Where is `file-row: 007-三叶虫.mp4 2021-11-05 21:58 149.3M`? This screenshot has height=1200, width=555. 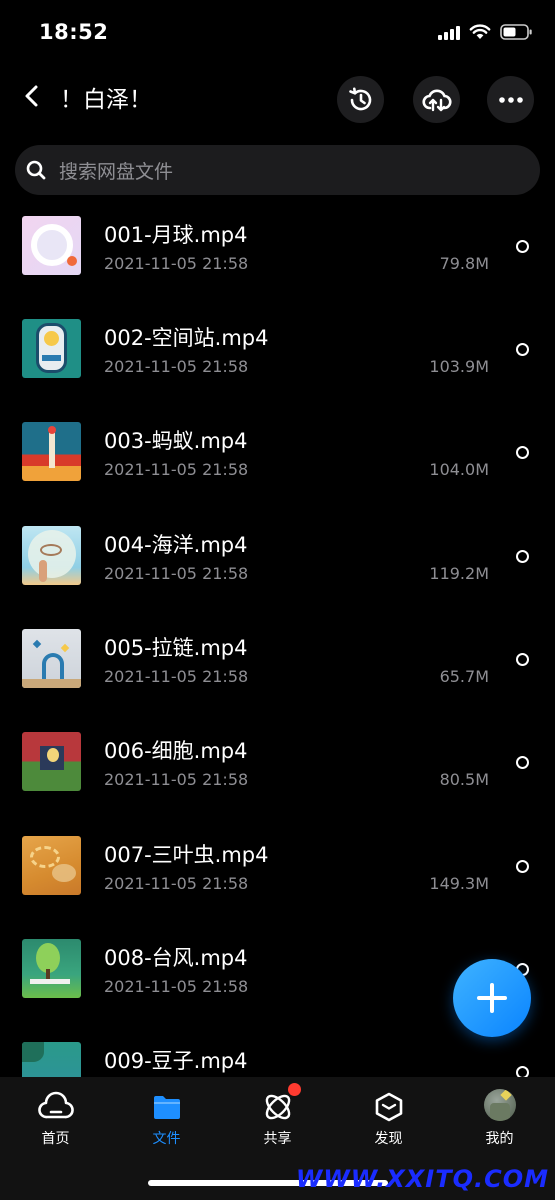 file-row: 007-三叶虫.mp4 2021-11-05 21:58 149.3M is located at coordinates (277, 866).